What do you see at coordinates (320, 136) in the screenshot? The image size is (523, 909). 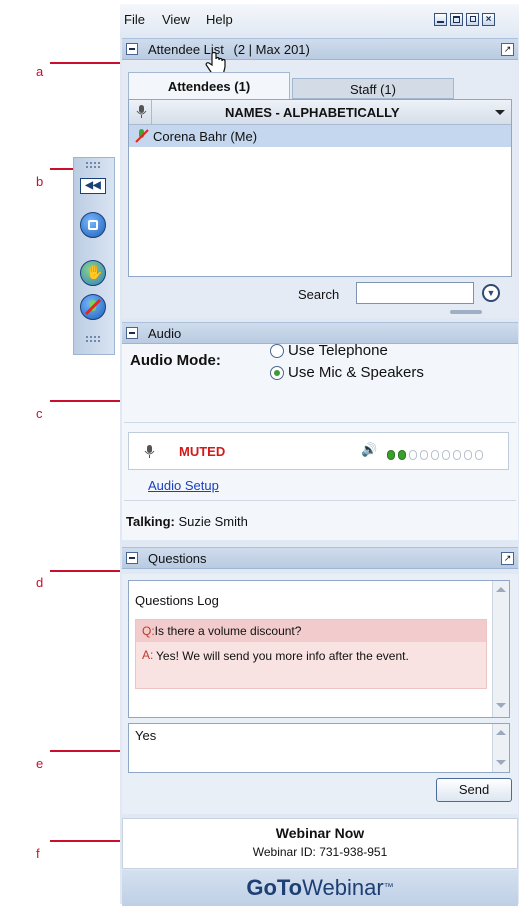 I see `attendee-row: Corena Bahr (Me)` at bounding box center [320, 136].